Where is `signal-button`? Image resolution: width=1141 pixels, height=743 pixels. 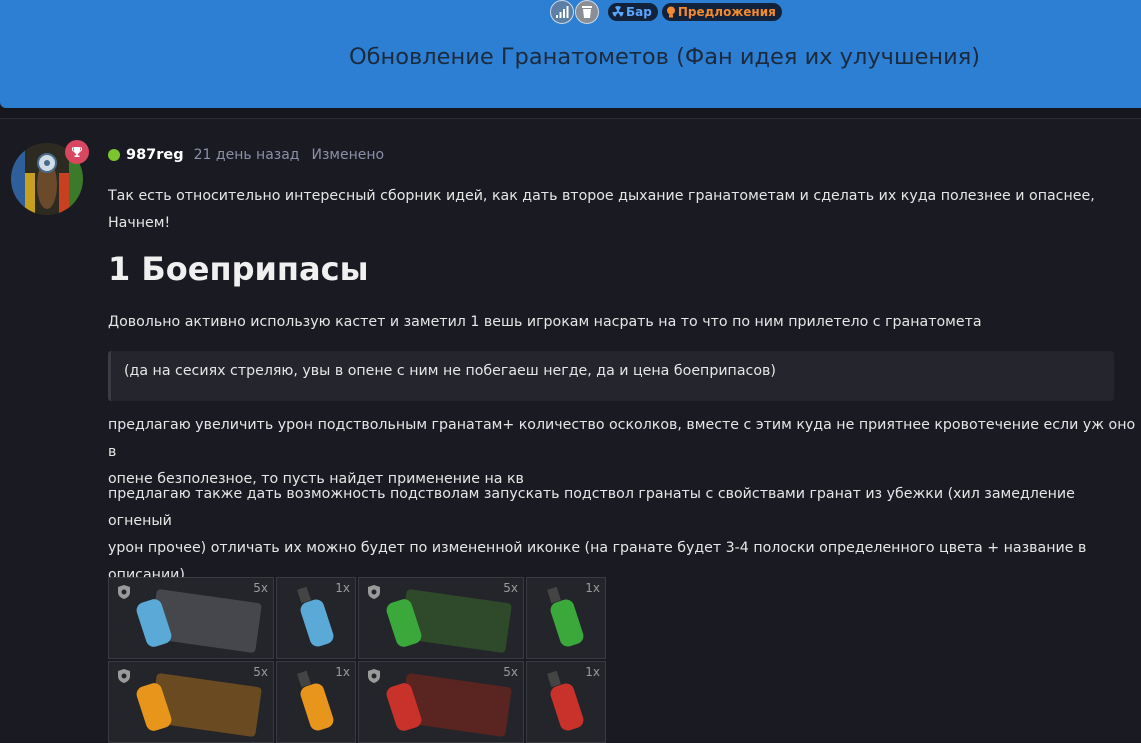
signal-button is located at coordinates (562, 12).